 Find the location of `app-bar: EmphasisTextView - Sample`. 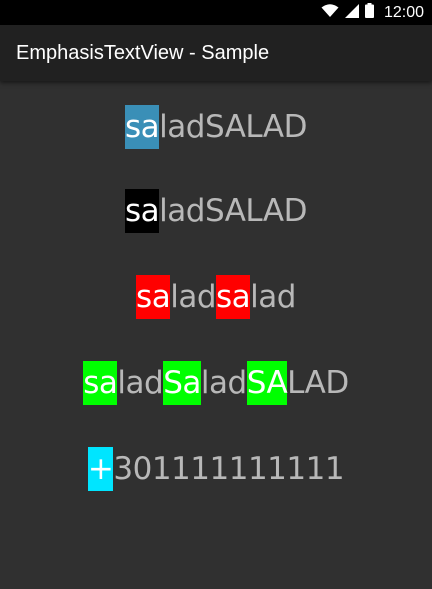

app-bar: EmphasisTextView - Sample is located at coordinates (216, 53).